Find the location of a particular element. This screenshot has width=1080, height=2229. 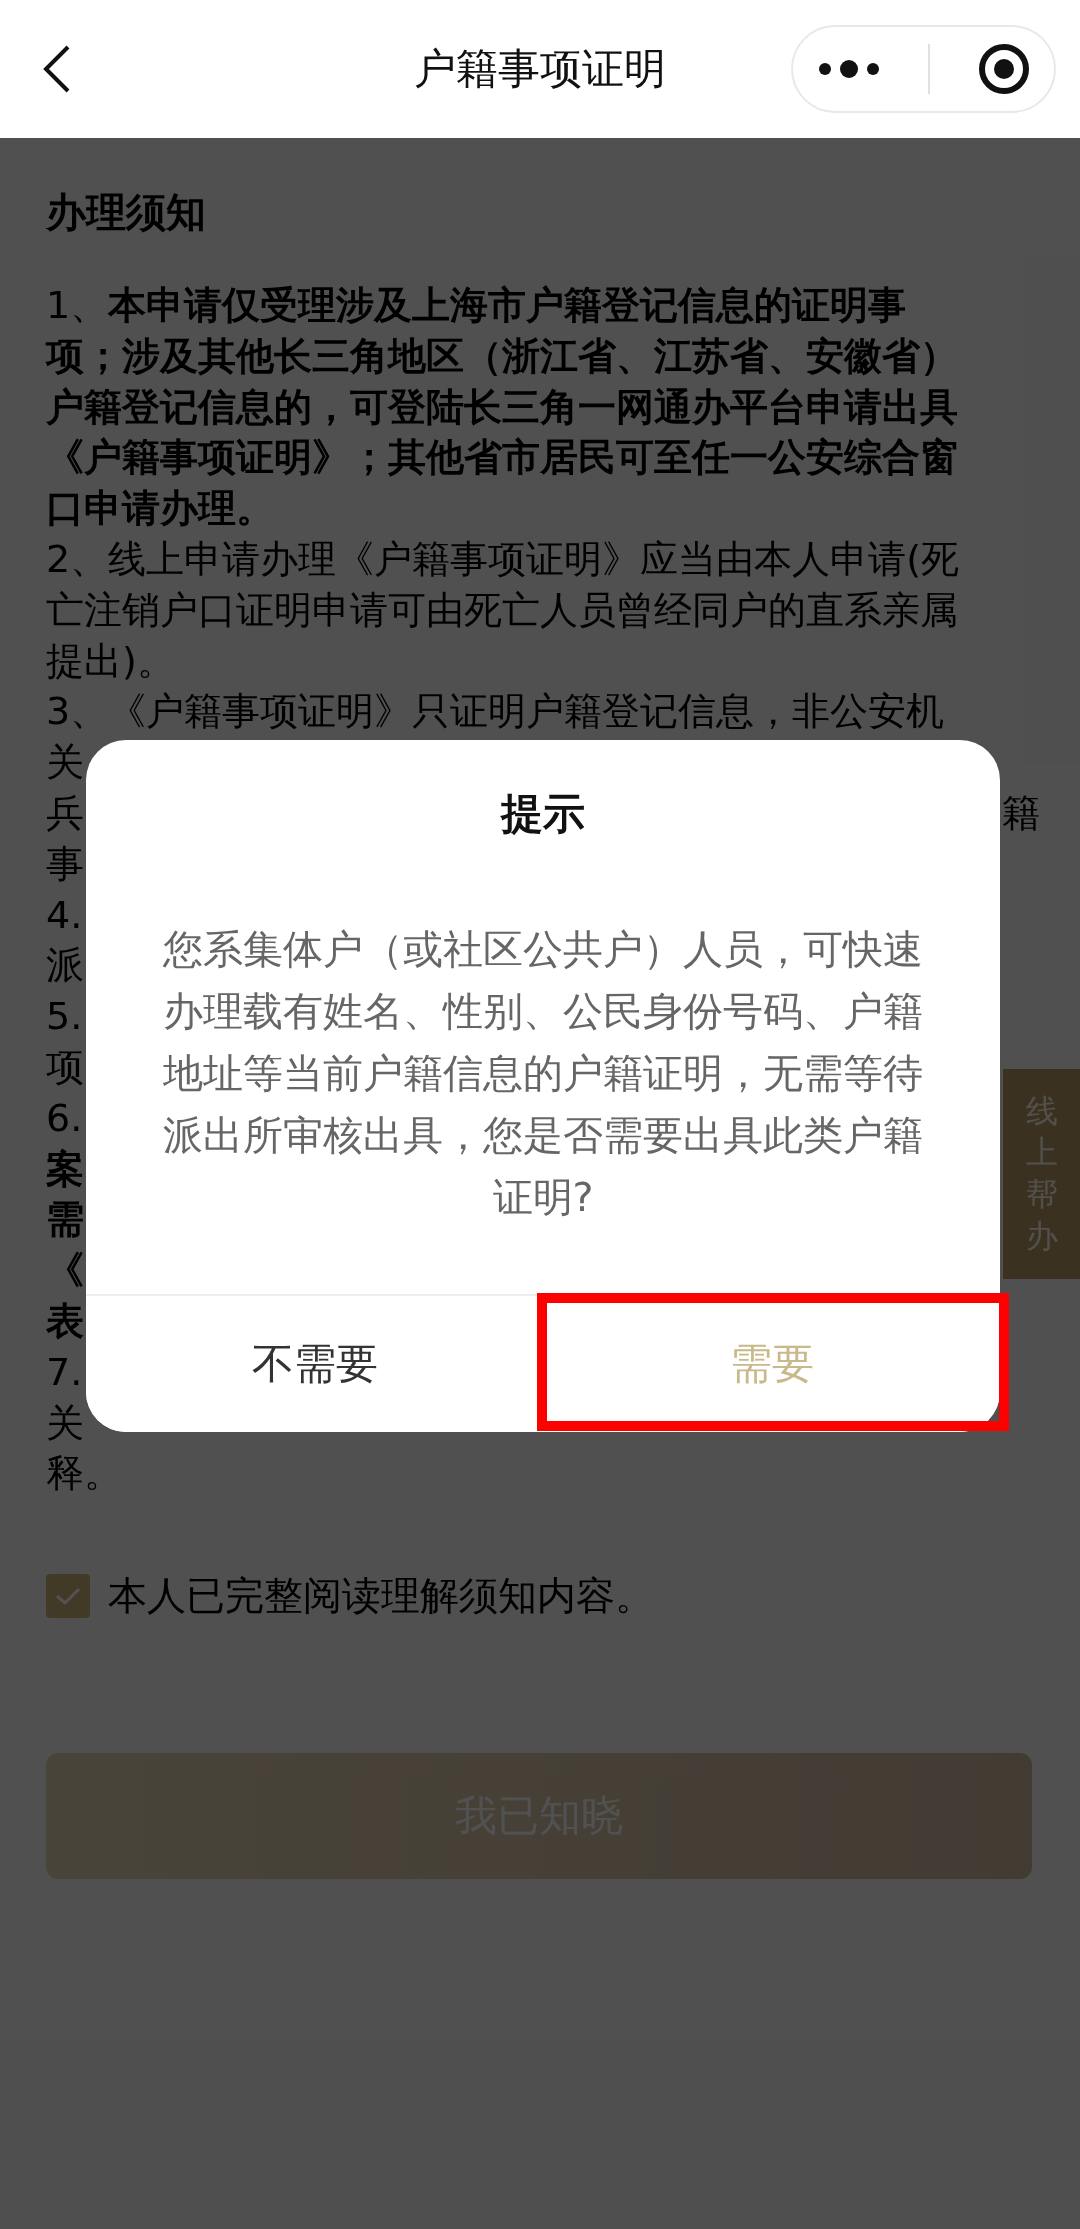

check-icon is located at coordinates (68, 1596).